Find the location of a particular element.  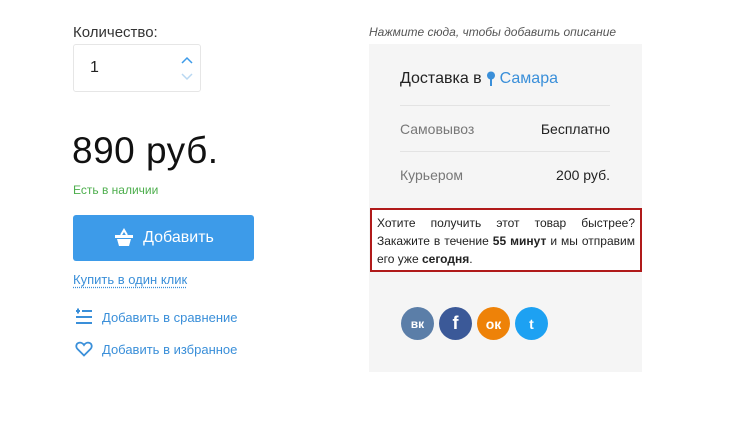

stock-status: Есть в наличии is located at coordinates (116, 190).